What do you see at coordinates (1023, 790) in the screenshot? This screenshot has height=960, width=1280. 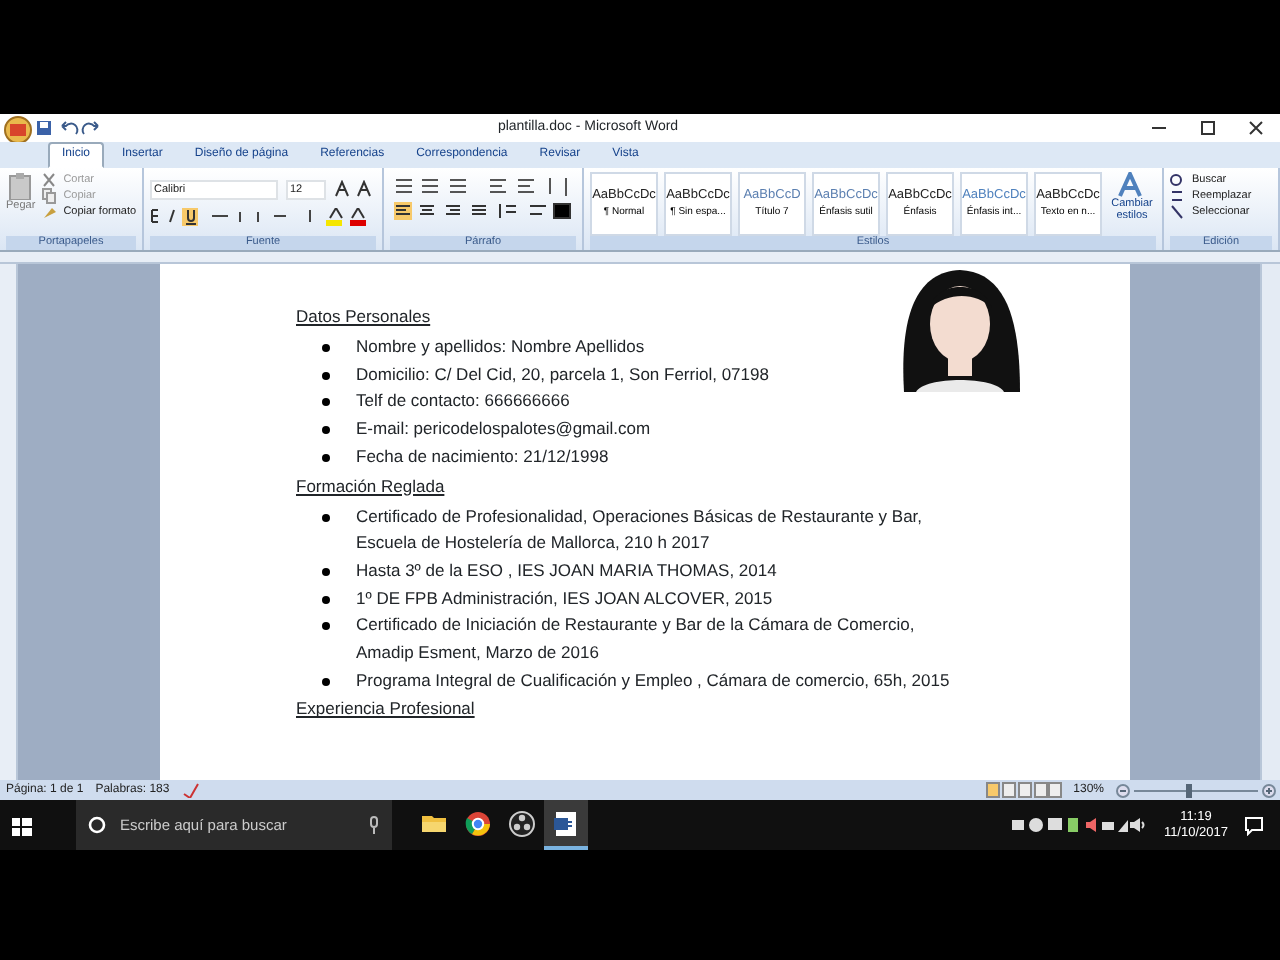 I see `view-buttons` at bounding box center [1023, 790].